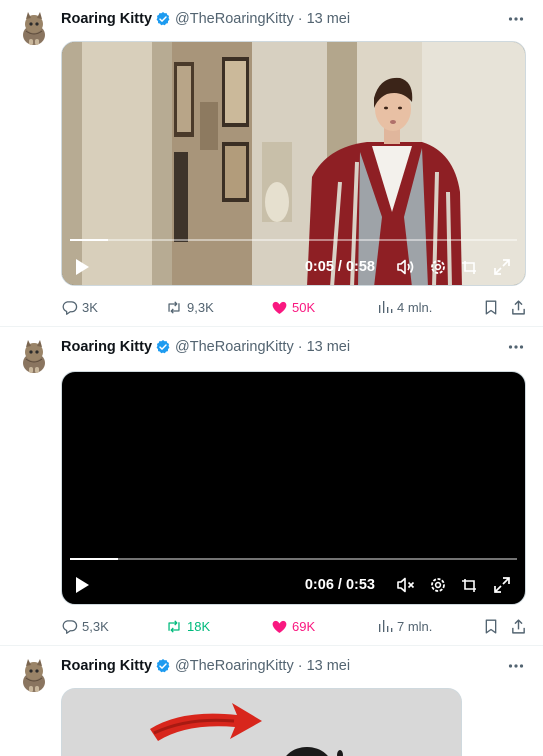  What do you see at coordinates (293, 585) in the screenshot?
I see `video-controls: 0:06 / 0:53` at bounding box center [293, 585].